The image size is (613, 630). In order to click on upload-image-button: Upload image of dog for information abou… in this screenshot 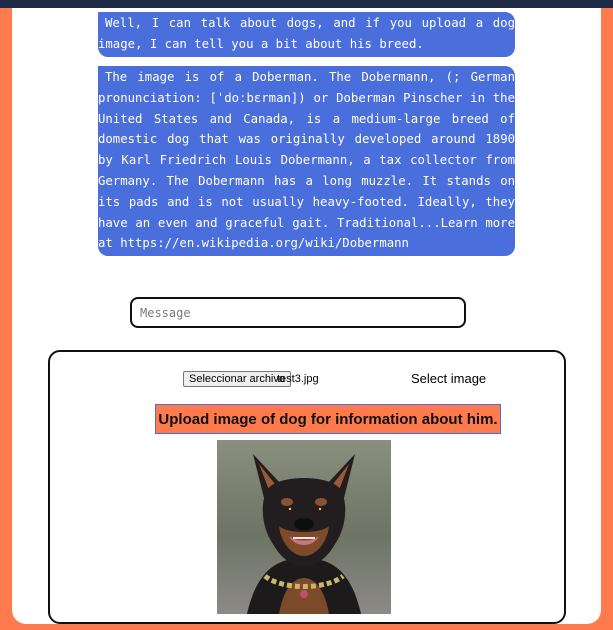, I will do `click(328, 419)`.